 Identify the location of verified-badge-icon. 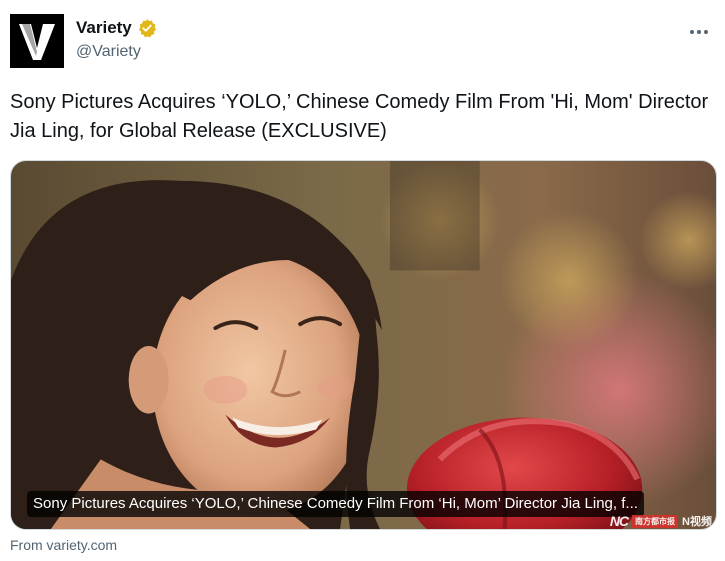
(147, 28).